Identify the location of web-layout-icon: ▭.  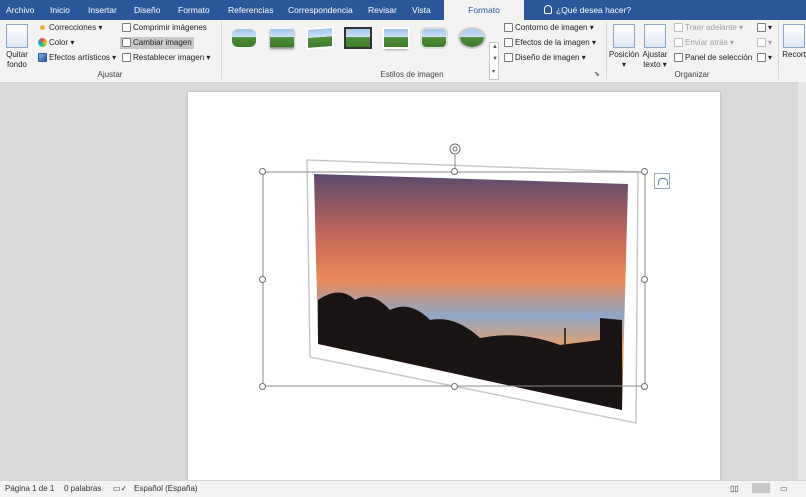
(784, 488).